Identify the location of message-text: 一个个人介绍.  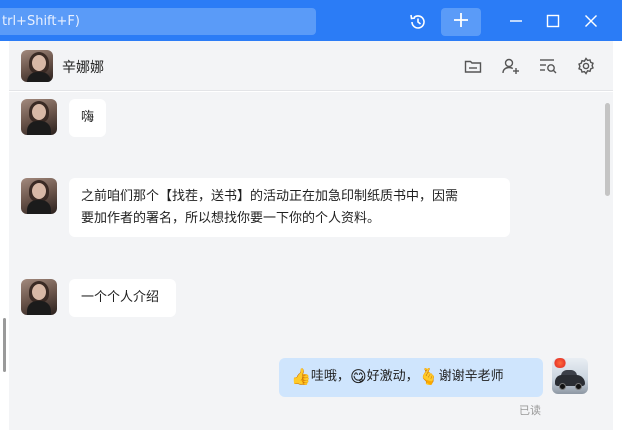
(120, 297).